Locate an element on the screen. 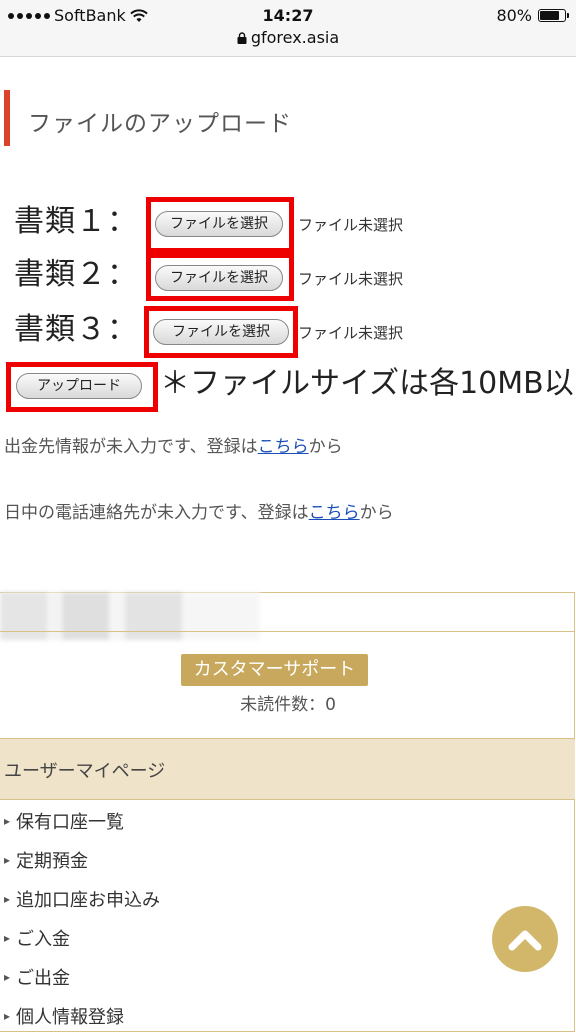 The image size is (576, 1032). bank-info-notice: 出金先情報が未入力です、登録はこちらから is located at coordinates (173, 444).